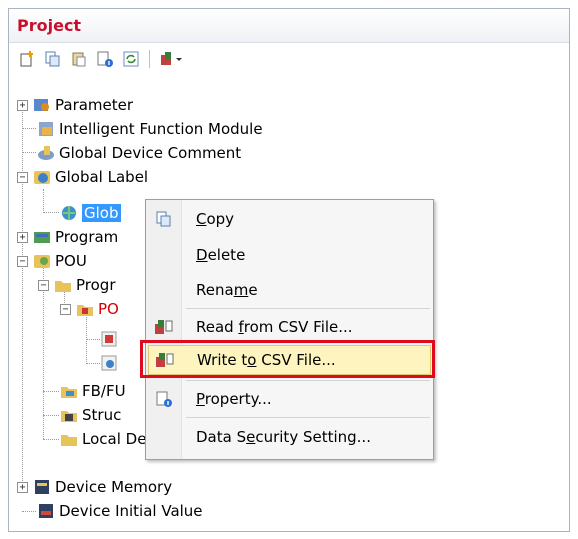 The image size is (578, 539). What do you see at coordinates (46, 153) in the screenshot?
I see `device-comment-icon` at bounding box center [46, 153].